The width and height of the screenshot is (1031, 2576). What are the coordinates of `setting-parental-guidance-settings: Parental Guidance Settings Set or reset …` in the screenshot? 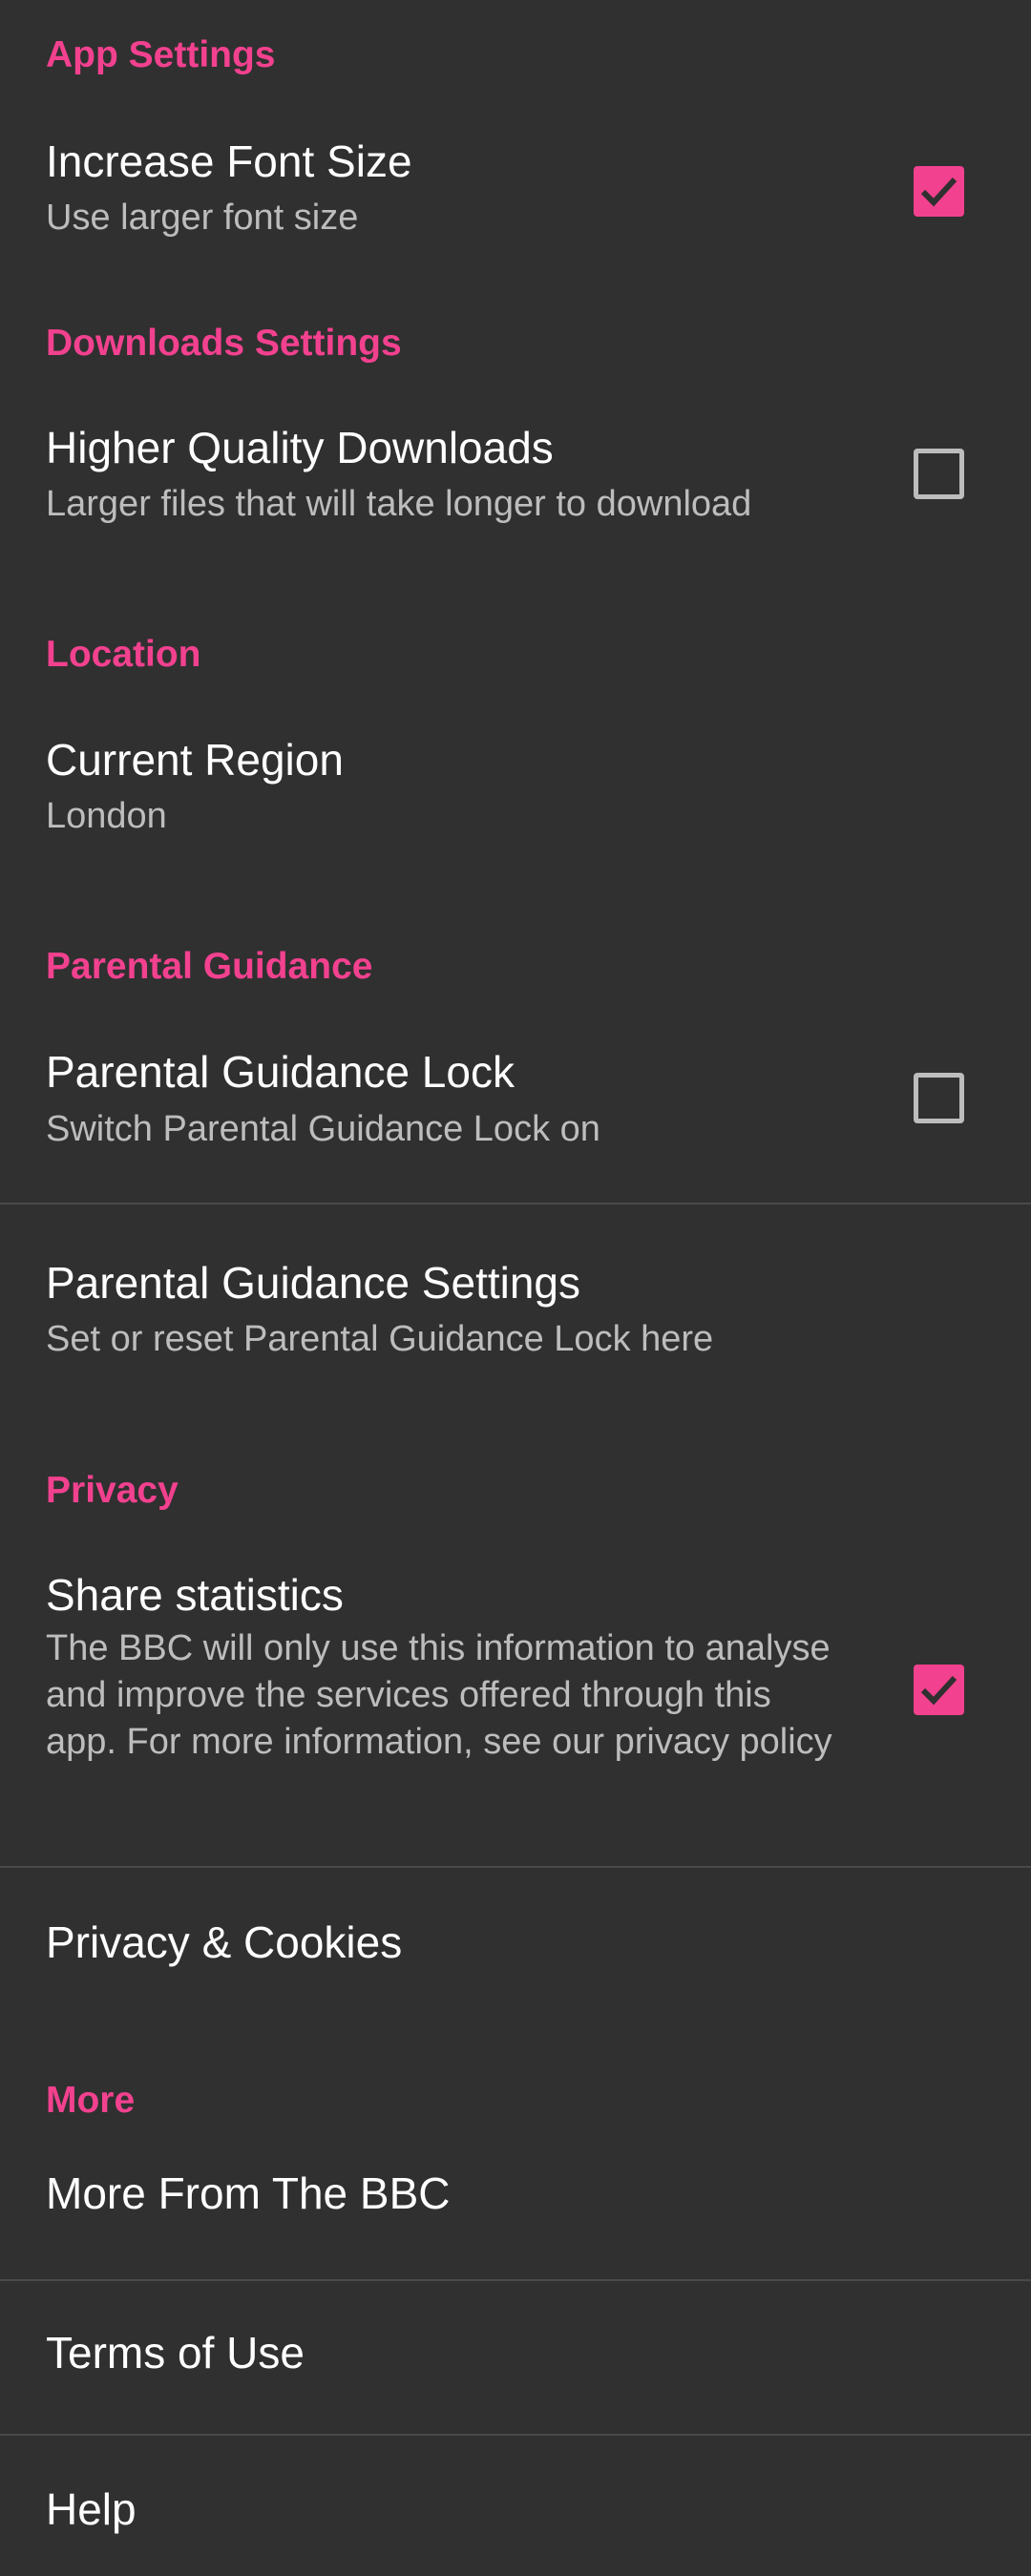 It's located at (515, 1295).